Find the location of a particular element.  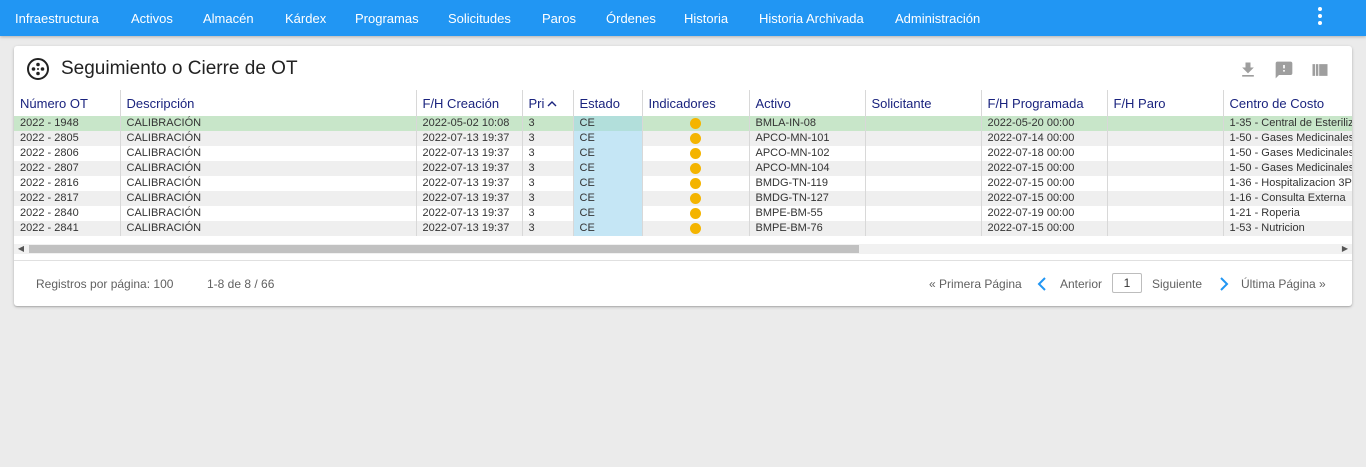

last-page-link: Última Página » is located at coordinates (1283, 284).